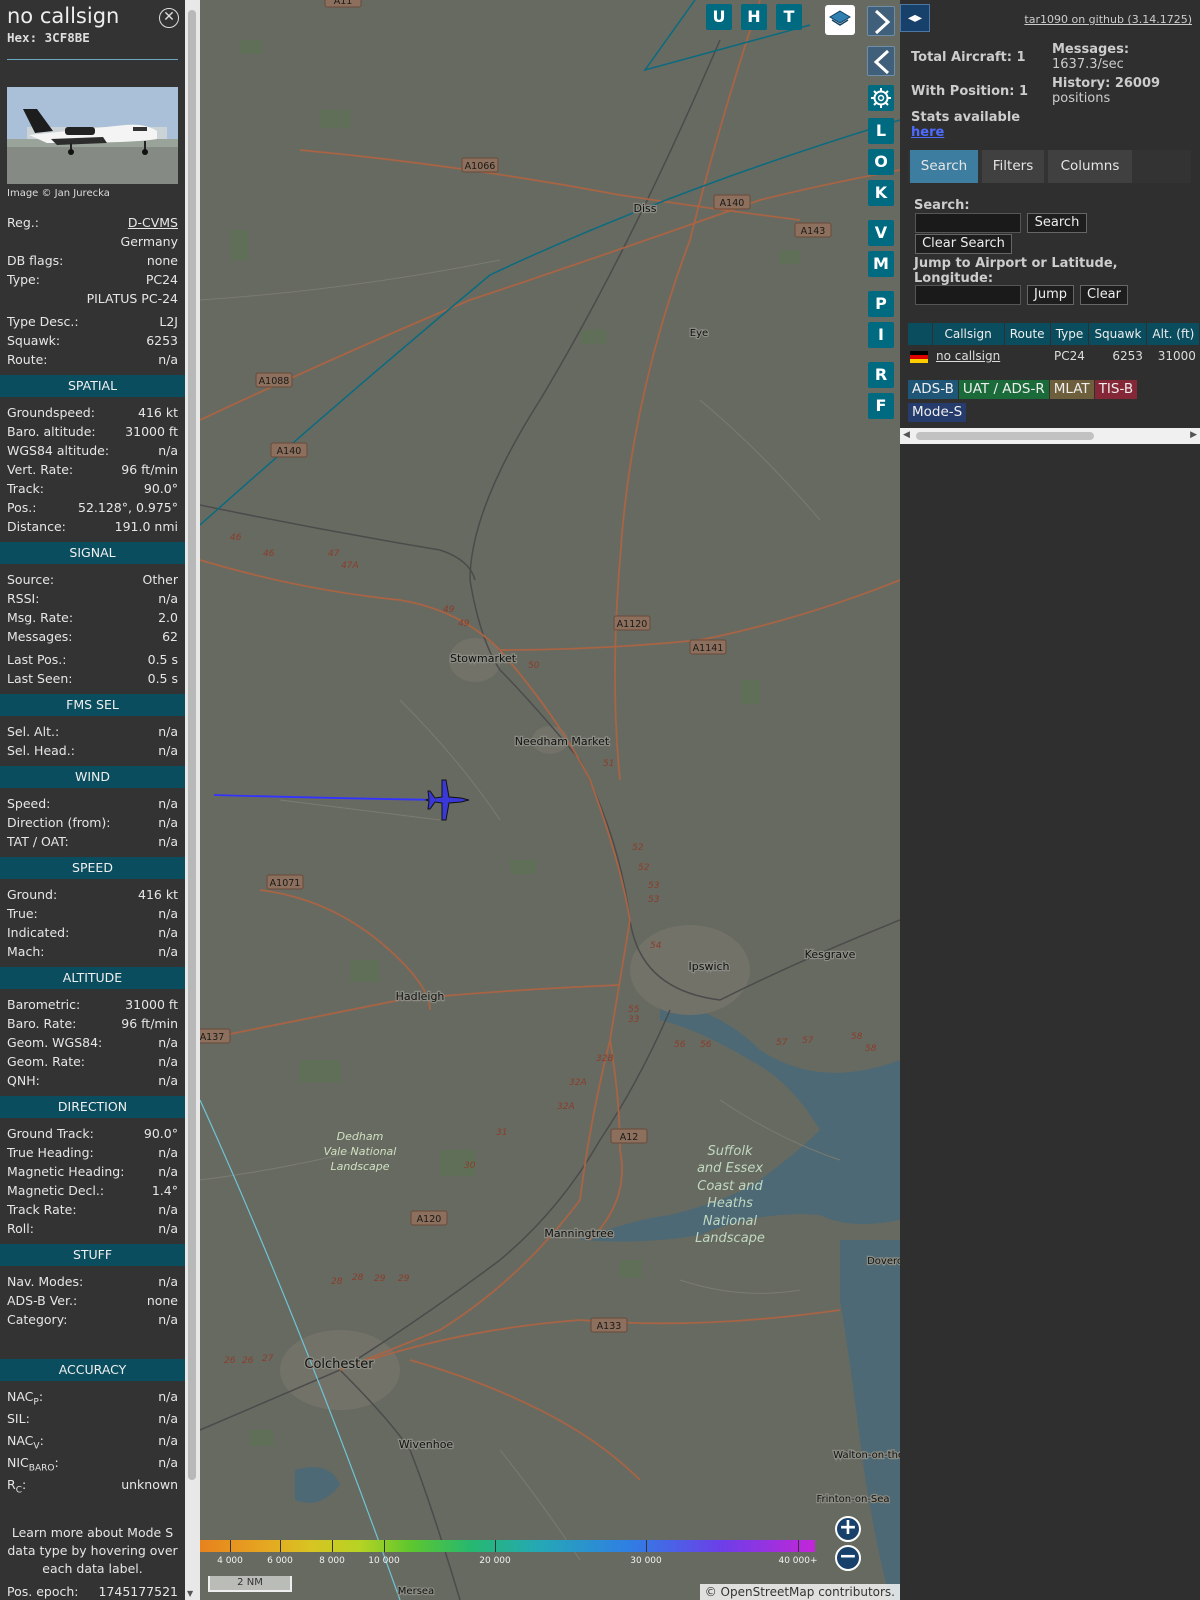 The width and height of the screenshot is (1200, 1600). Describe the element at coordinates (848, 1558) in the screenshot. I see `zoom-out-button: −` at that location.